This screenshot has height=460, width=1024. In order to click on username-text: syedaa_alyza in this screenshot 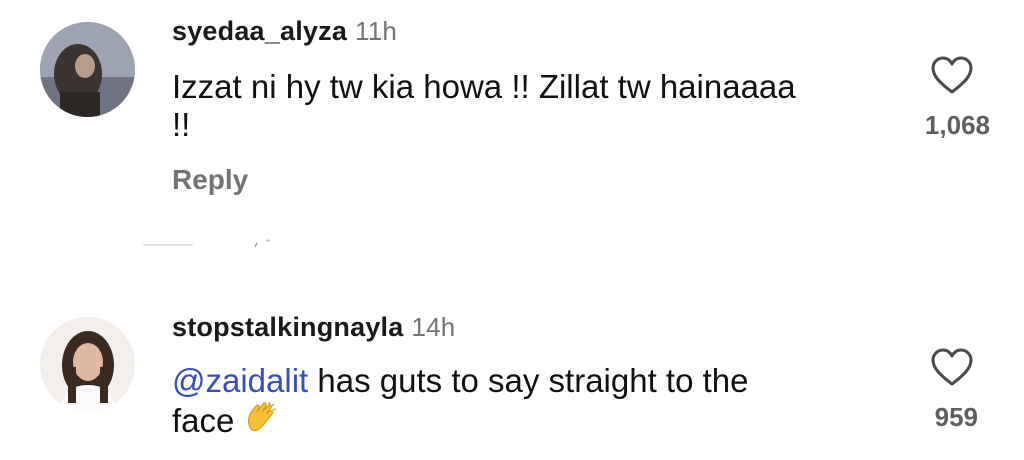, I will do `click(259, 31)`.